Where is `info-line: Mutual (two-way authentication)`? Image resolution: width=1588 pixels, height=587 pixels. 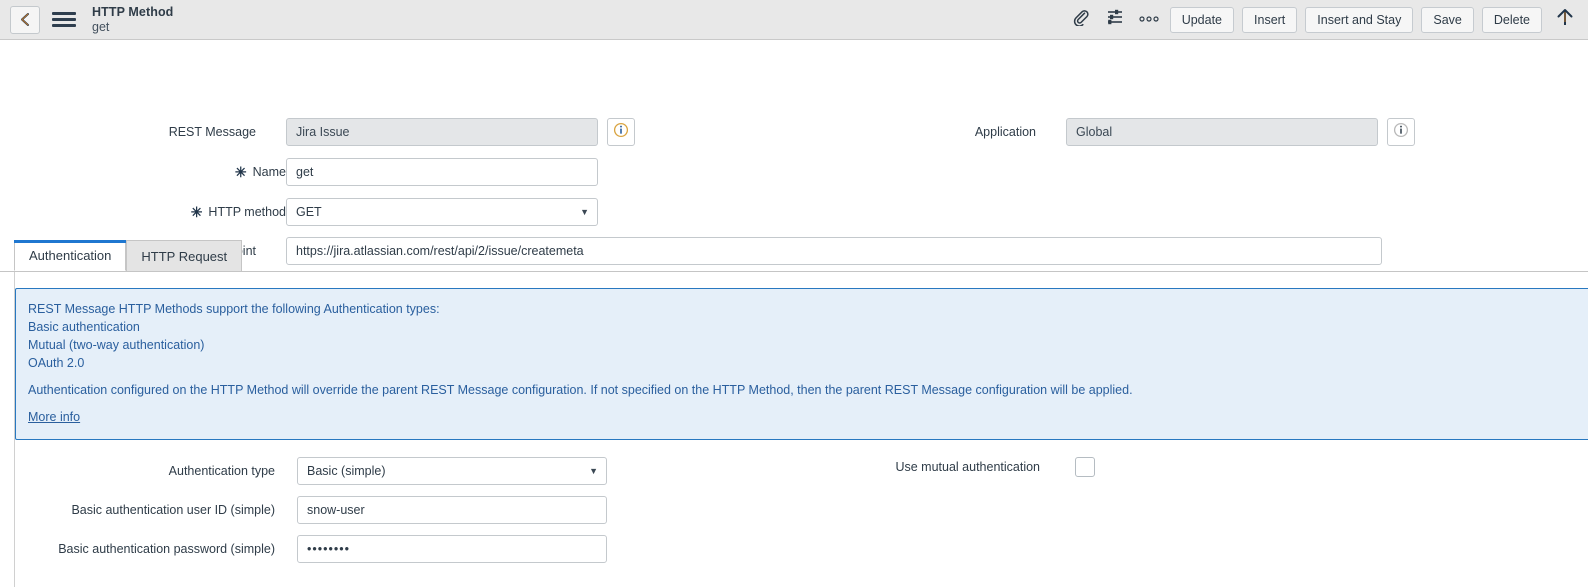
info-line: Mutual (two-way authentication) is located at coordinates (116, 345).